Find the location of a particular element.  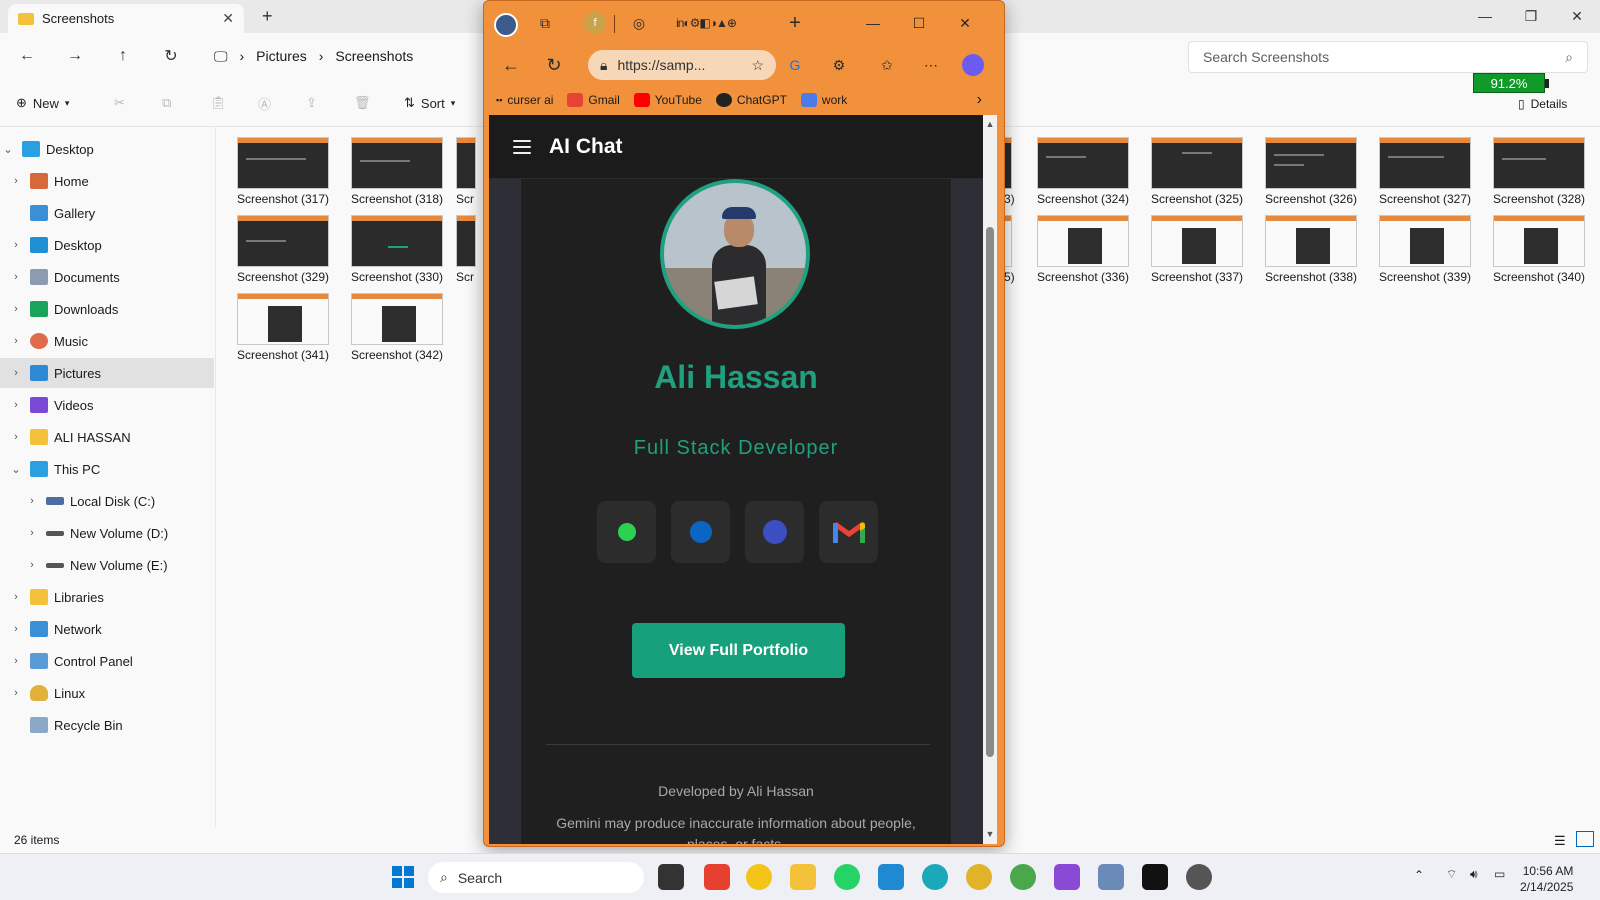

file-item: Screenshot (318) is located at coordinates (397, 171).